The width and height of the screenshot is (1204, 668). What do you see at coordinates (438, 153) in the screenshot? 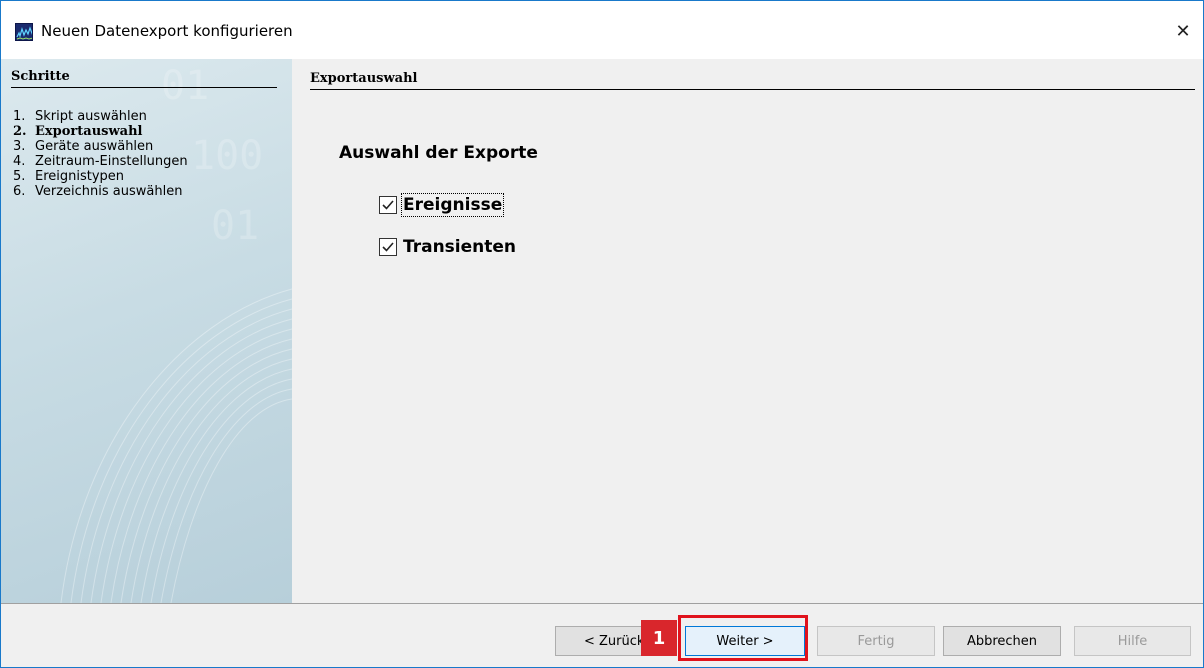
I see `group-heading: Auswahl der Exporte` at bounding box center [438, 153].